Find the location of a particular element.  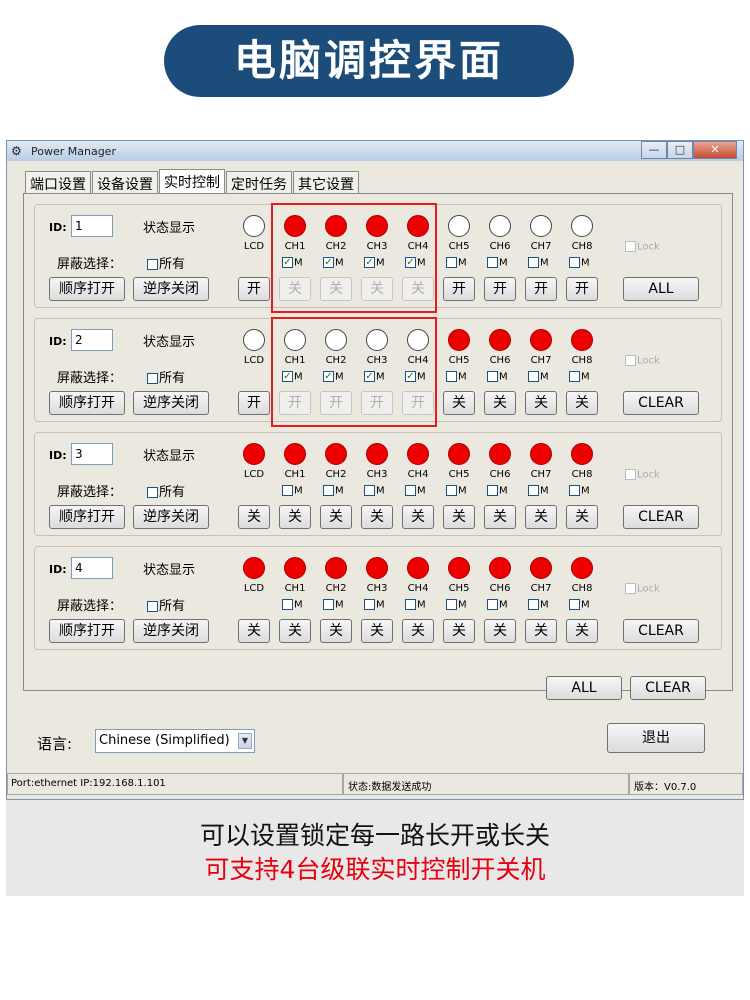

chevron-down-icon: ▼ is located at coordinates (245, 741).